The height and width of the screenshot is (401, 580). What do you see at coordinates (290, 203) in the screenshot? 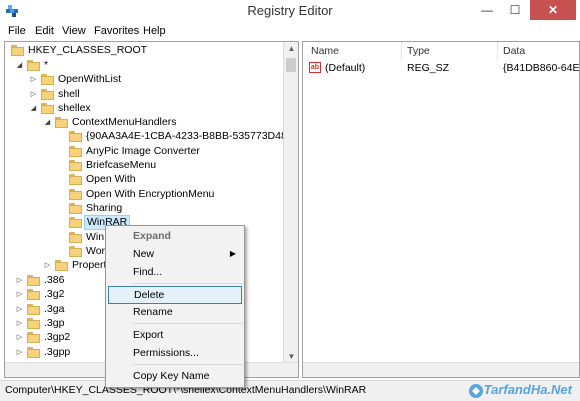
I see `tree-vertical-scrollbar: ▲ ▼` at bounding box center [290, 203].